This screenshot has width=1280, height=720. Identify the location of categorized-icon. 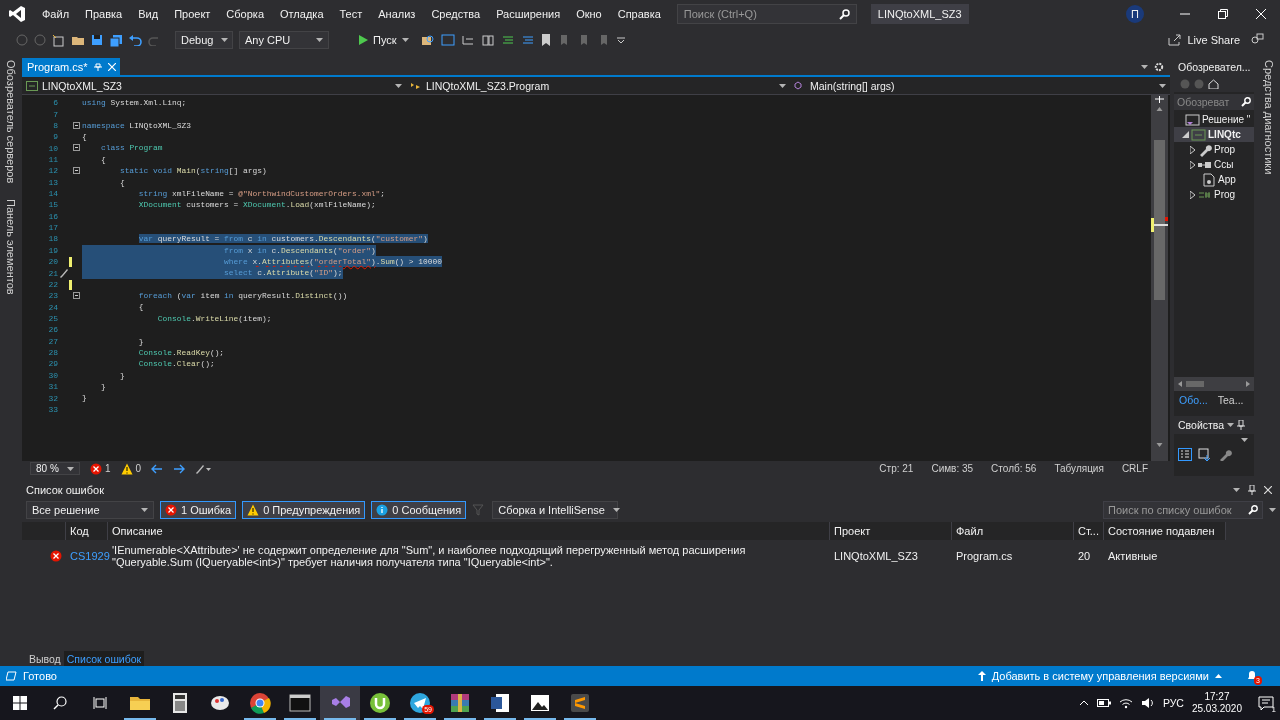
(1185, 454).